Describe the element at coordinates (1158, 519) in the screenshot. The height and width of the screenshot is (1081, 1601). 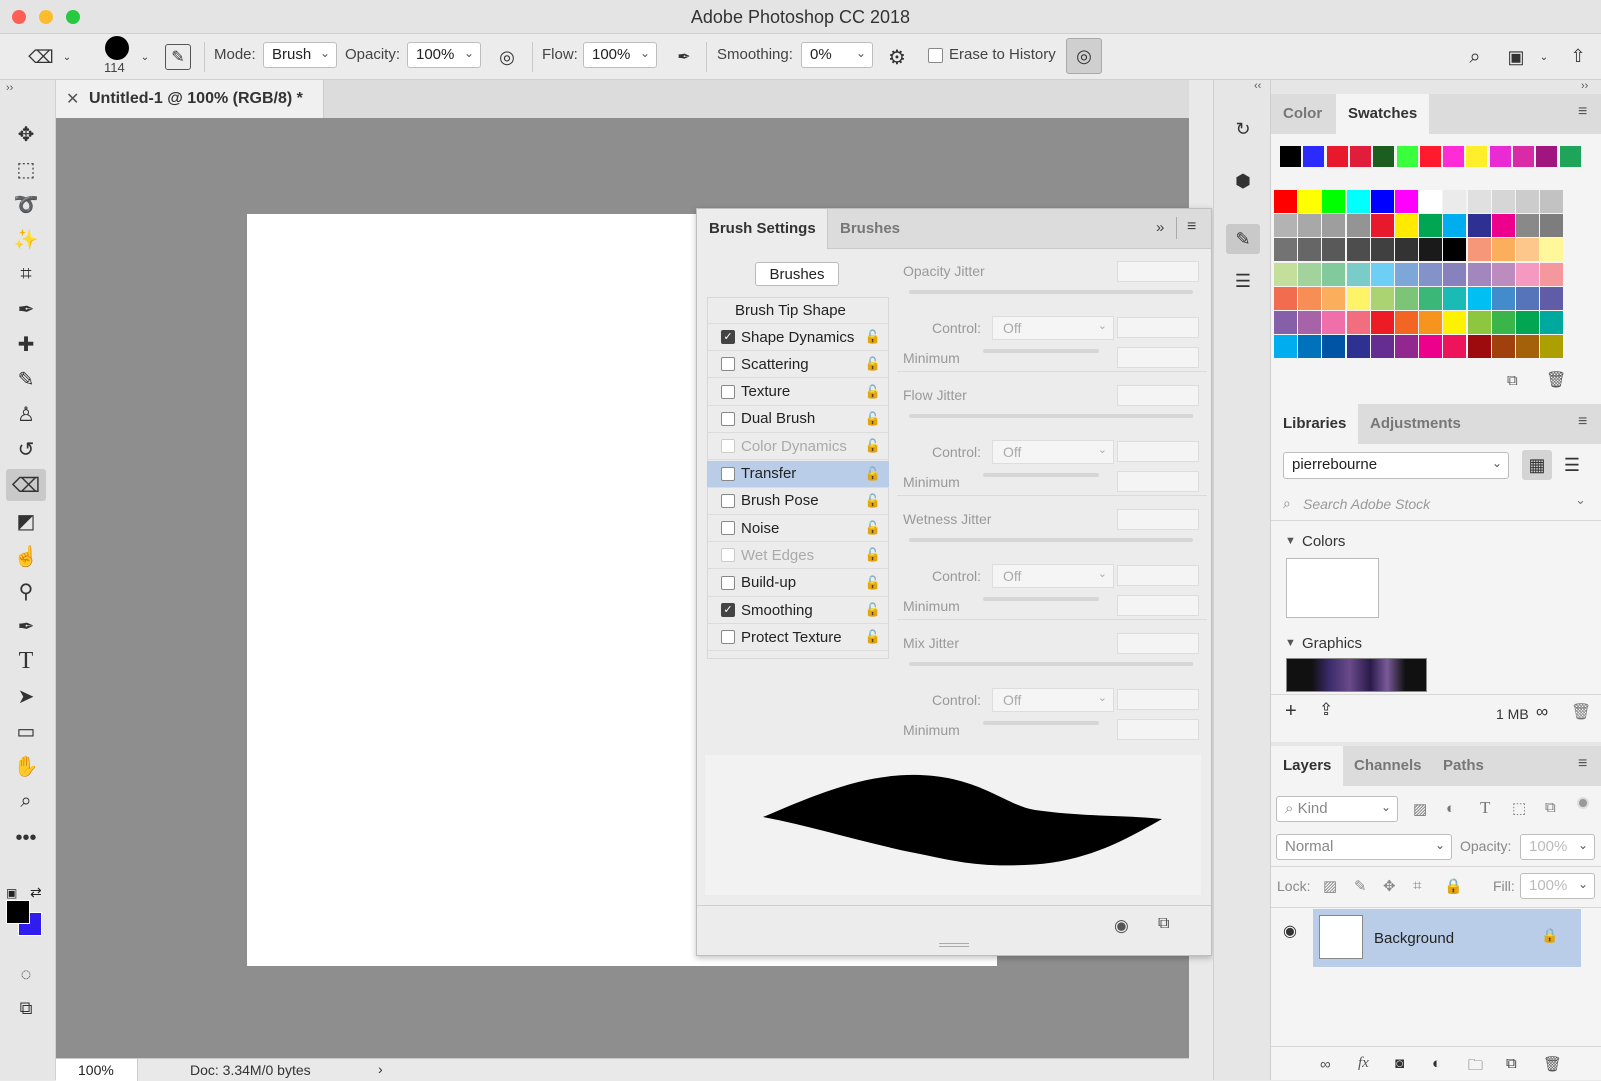
I see `jitter-value-field` at that location.